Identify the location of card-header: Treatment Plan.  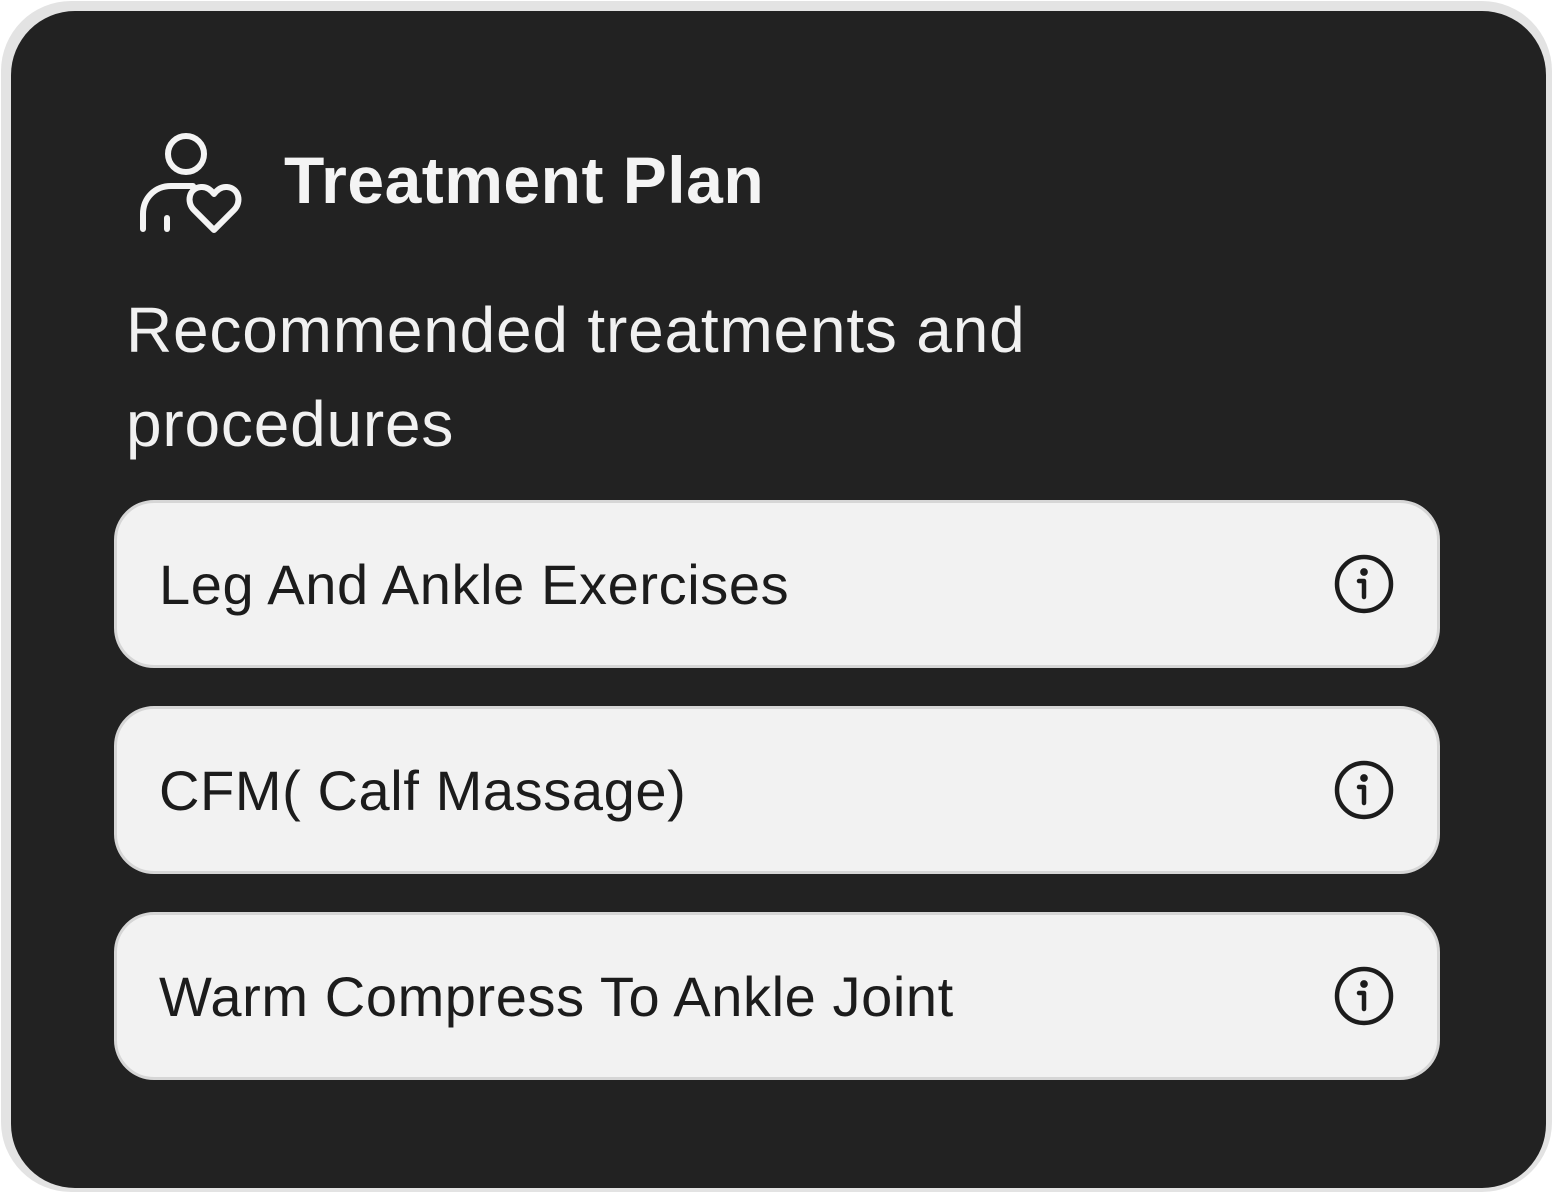
(447, 183).